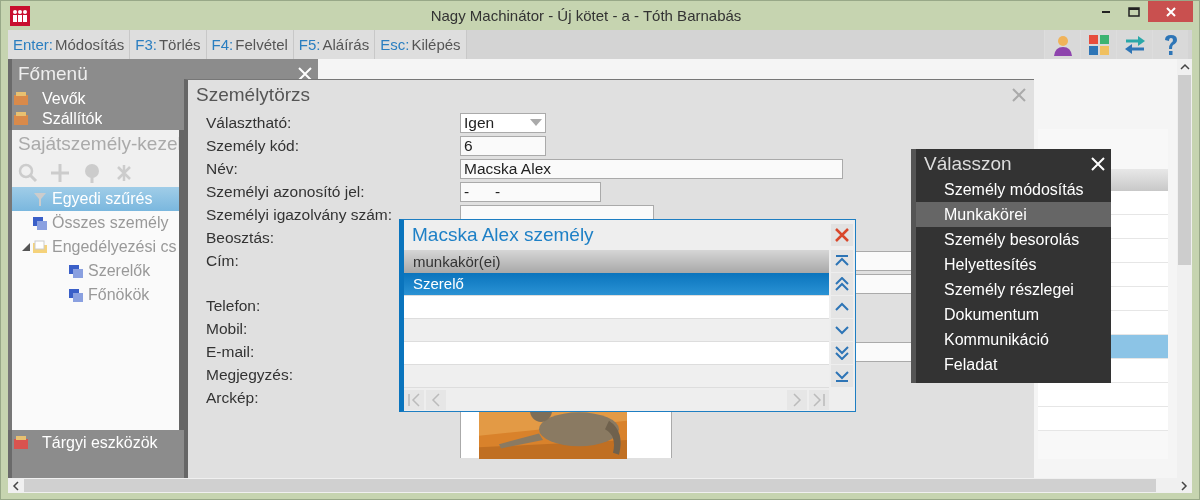 This screenshot has height=500, width=1200. What do you see at coordinates (64, 99) in the screenshot?
I see `menu-item-label: Vevők` at bounding box center [64, 99].